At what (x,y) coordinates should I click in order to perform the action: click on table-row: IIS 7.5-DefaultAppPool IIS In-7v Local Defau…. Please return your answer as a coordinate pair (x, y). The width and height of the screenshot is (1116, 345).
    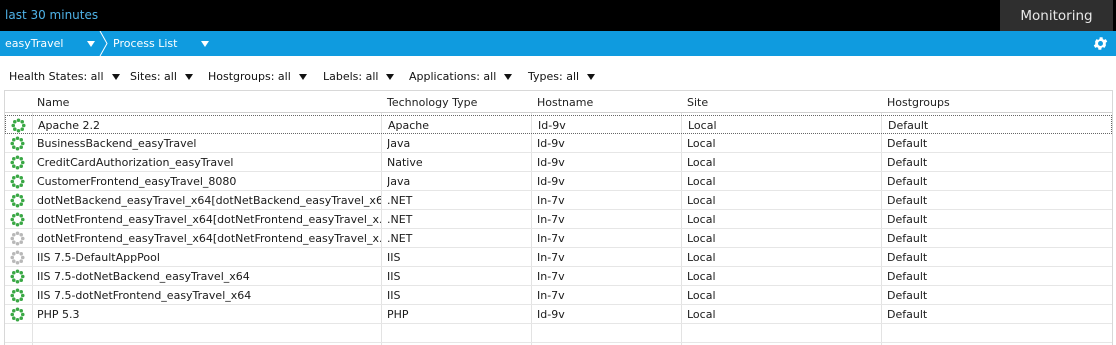
    Looking at the image, I should click on (558, 257).